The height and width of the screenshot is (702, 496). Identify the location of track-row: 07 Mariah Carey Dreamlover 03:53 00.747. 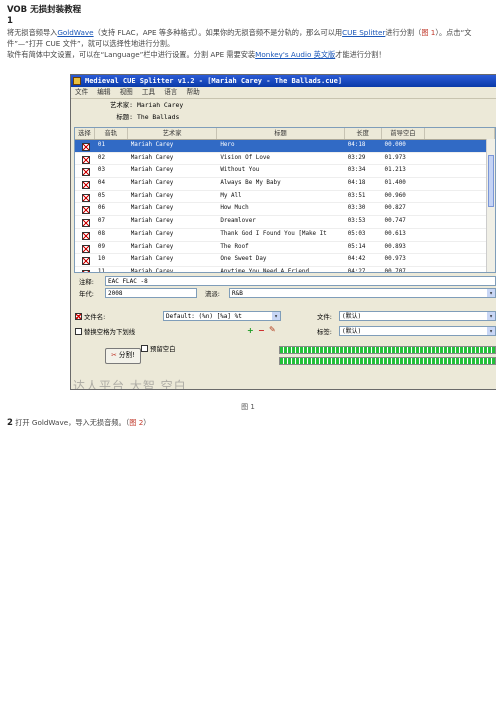
(285, 222).